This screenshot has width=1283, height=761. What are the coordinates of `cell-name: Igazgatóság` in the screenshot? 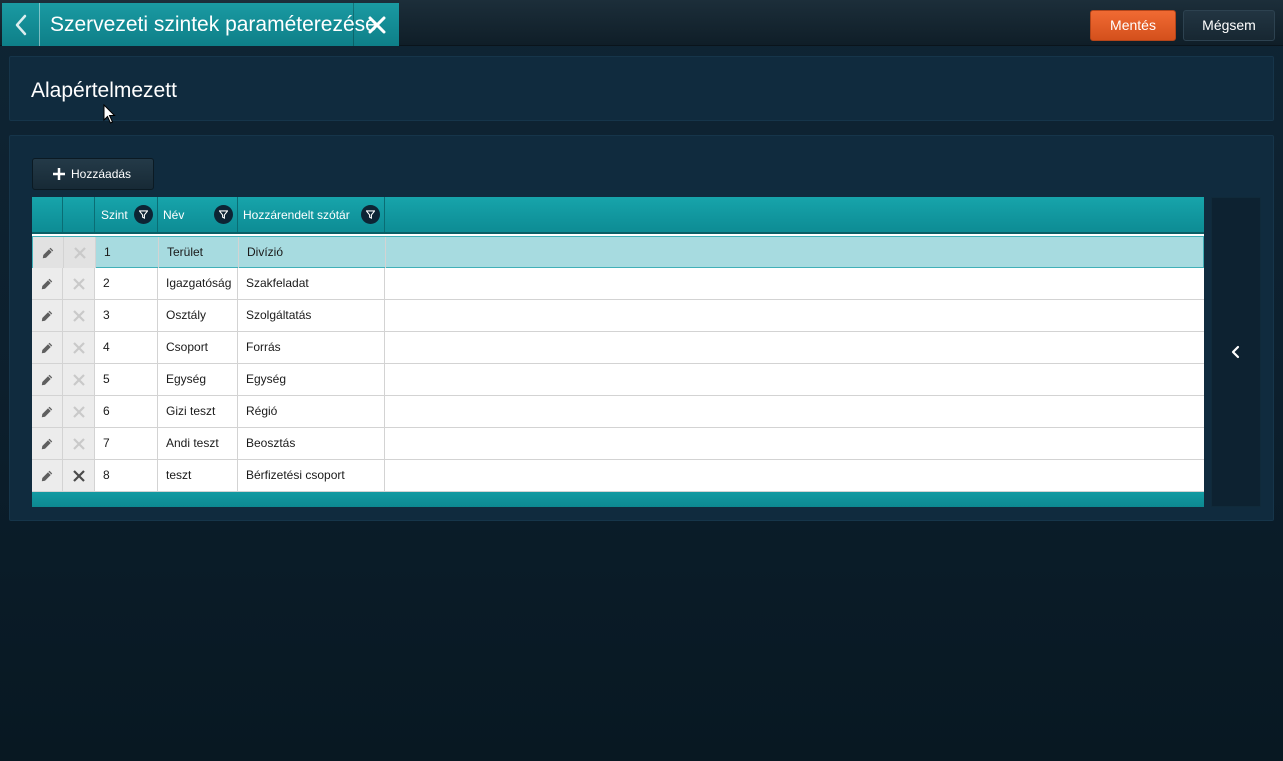 It's located at (198, 283).